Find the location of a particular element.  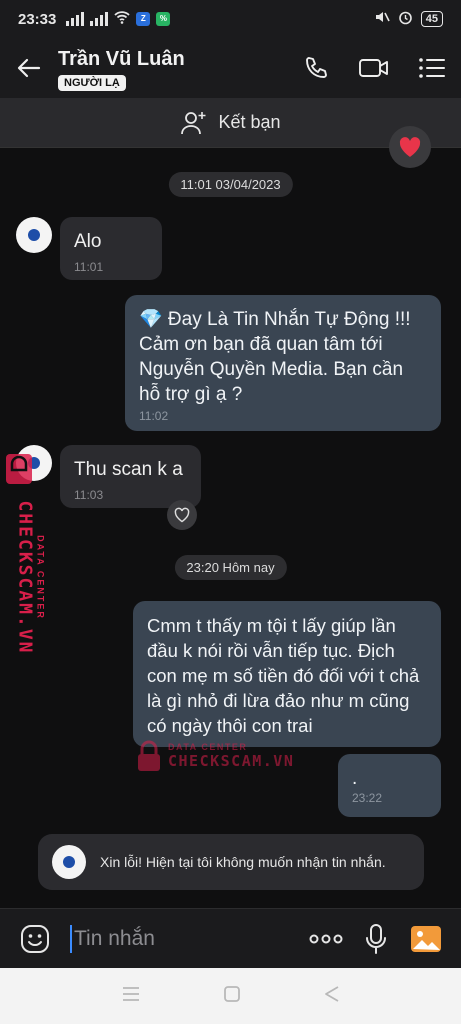

wifi-icon is located at coordinates (122, 19).